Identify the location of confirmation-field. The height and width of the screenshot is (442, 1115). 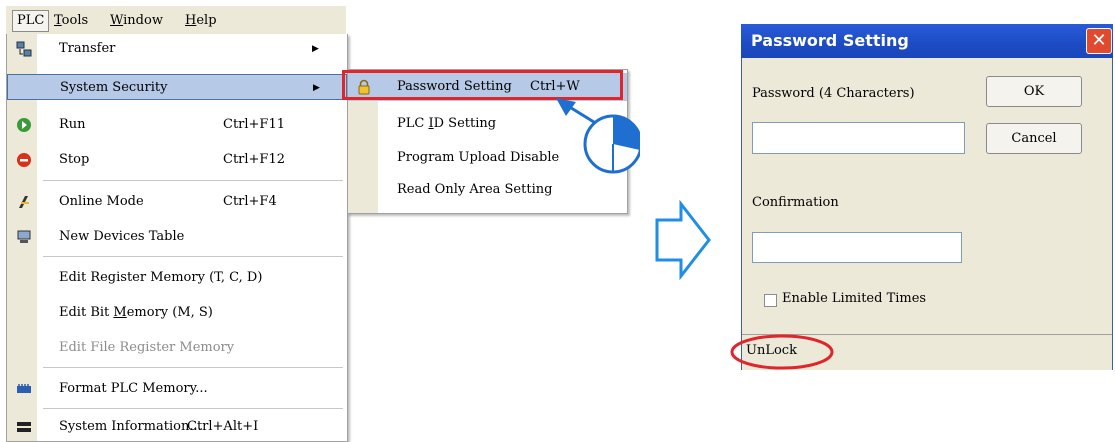
(857, 247).